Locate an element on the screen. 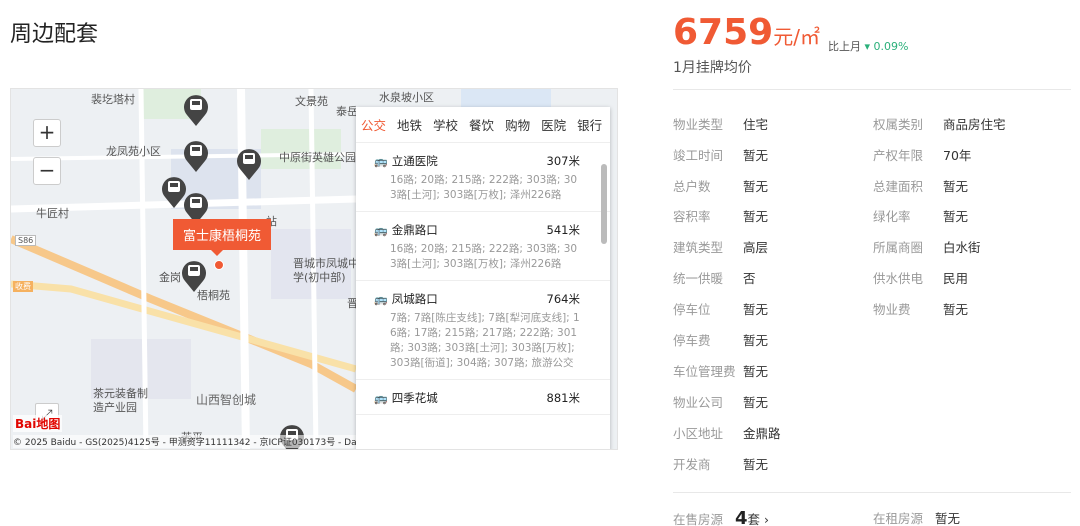  map-label: 中原街英雄公园 is located at coordinates (317, 157).